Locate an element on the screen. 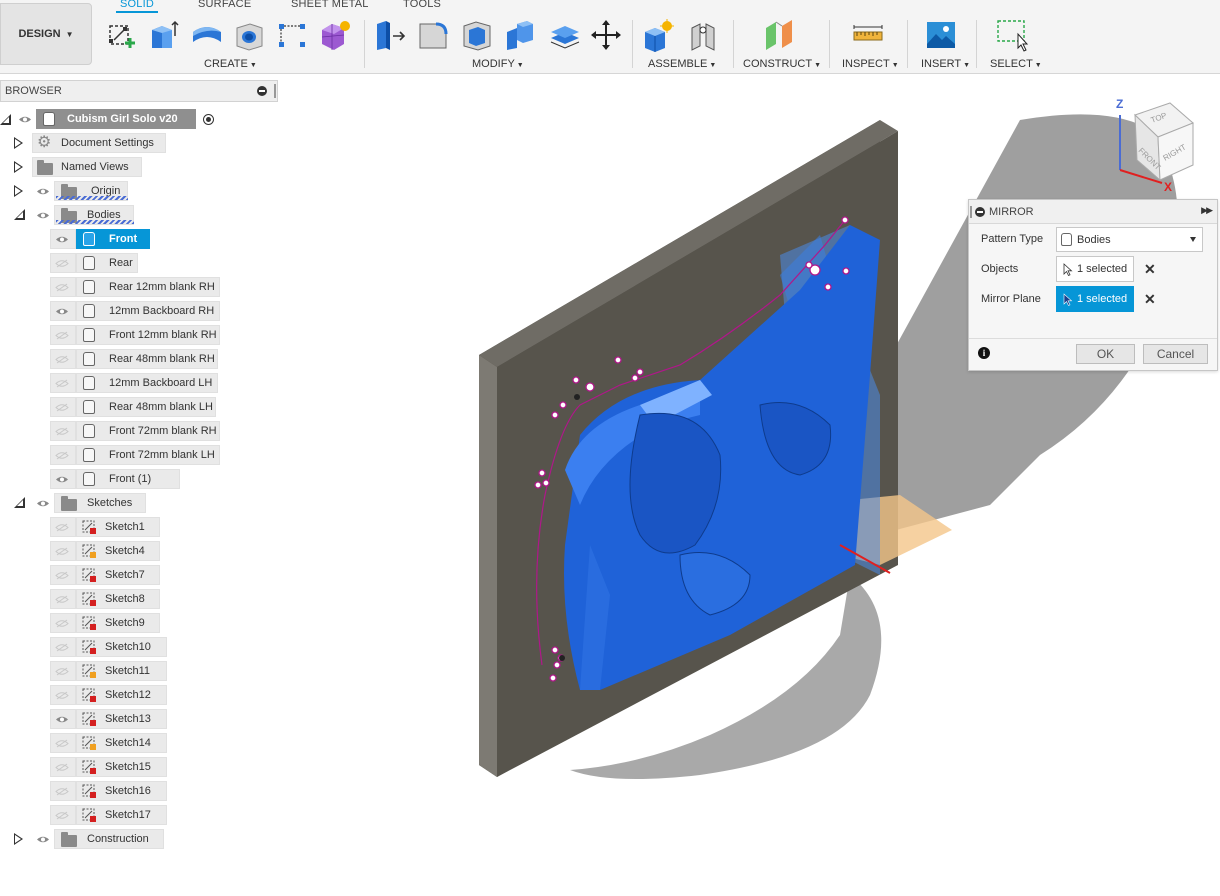 The image size is (1220, 896). browser-sketch-item: Sketch4 is located at coordinates (118, 551).